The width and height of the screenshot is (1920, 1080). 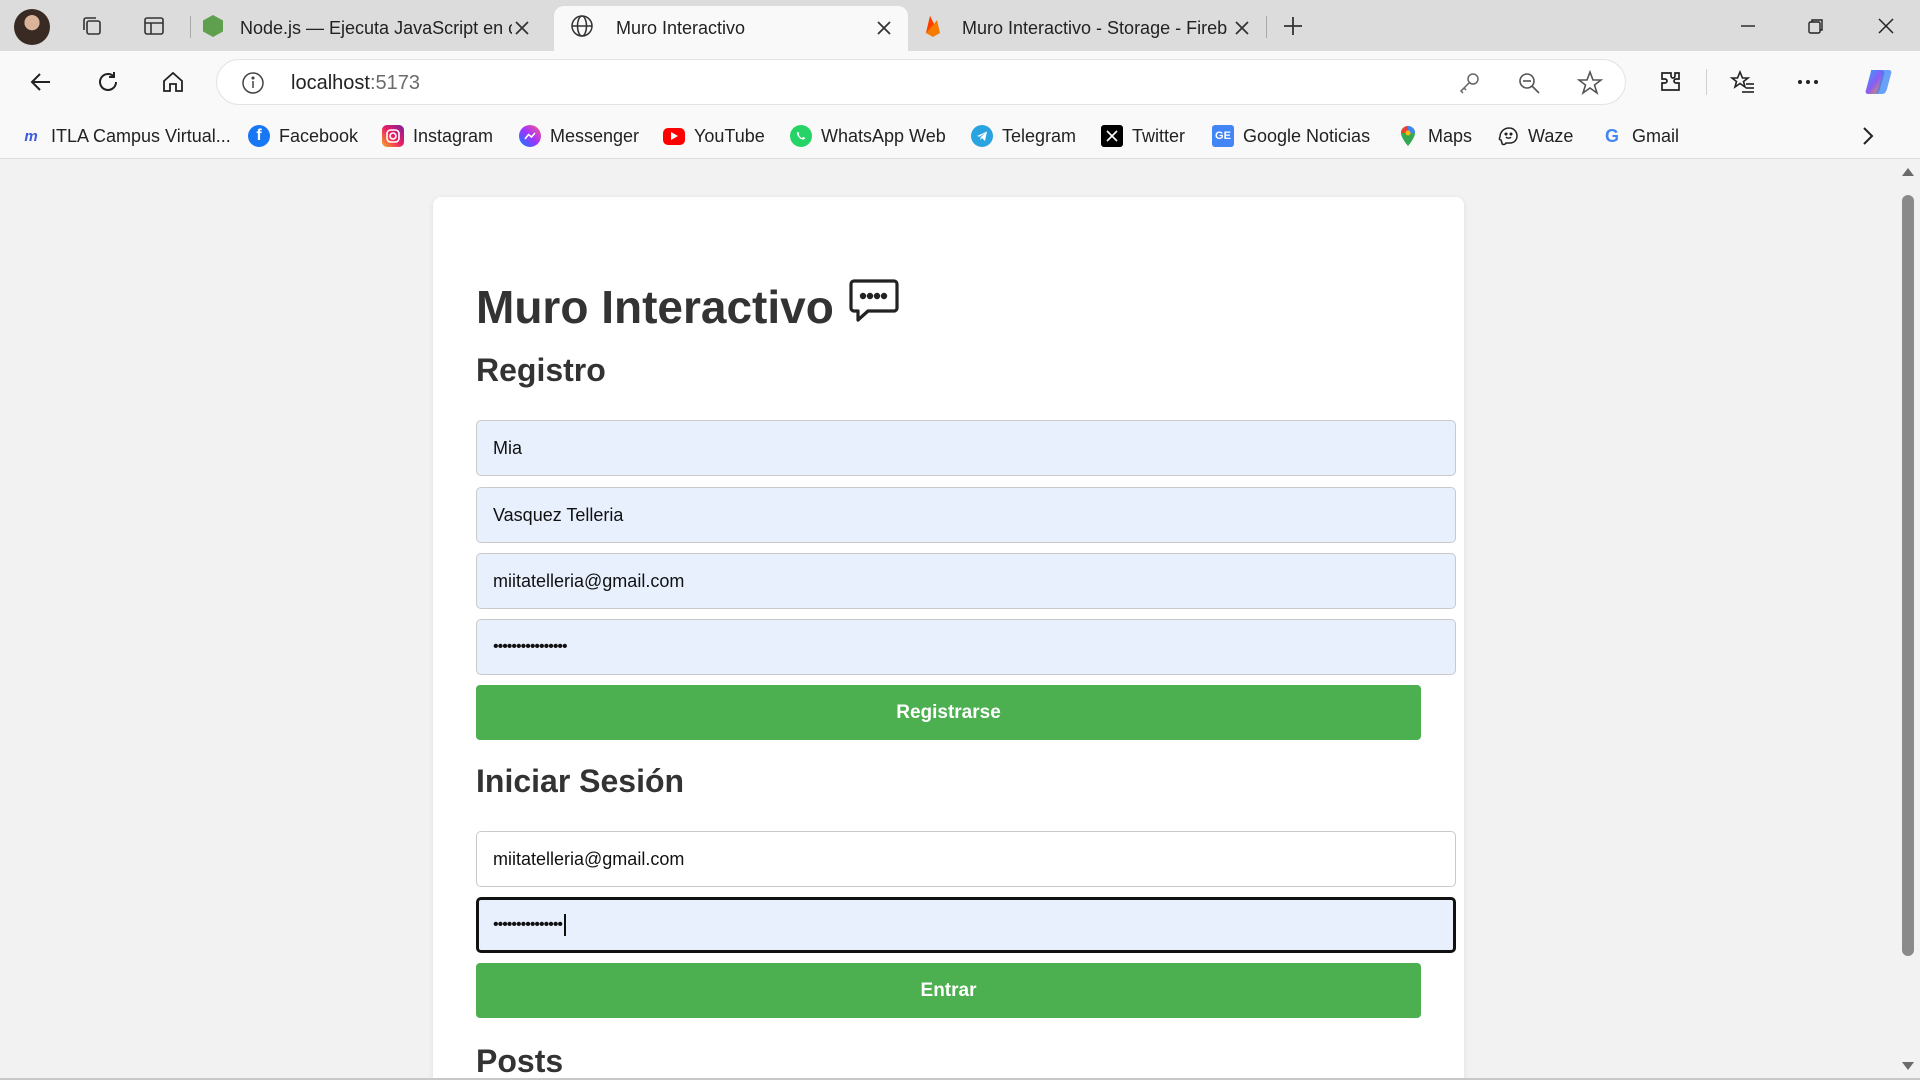 What do you see at coordinates (688, 306) in the screenshot?
I see `page-title: Muro Interactivo` at bounding box center [688, 306].